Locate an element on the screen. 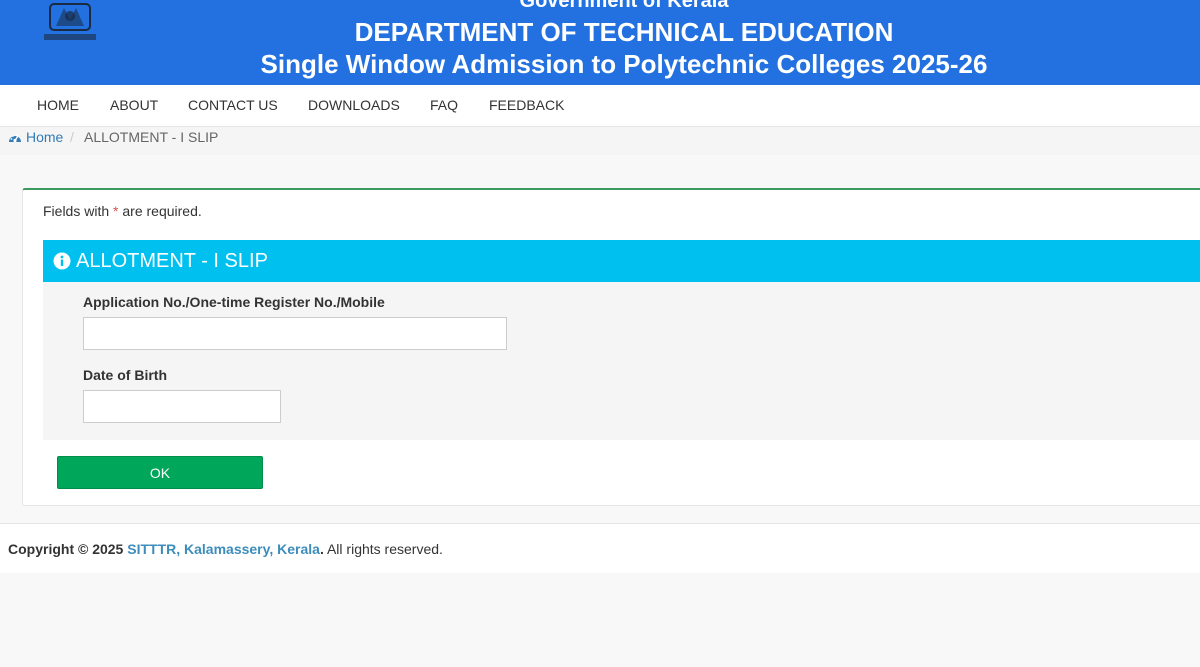  nav-contact-us: CONTACT US is located at coordinates (233, 105).